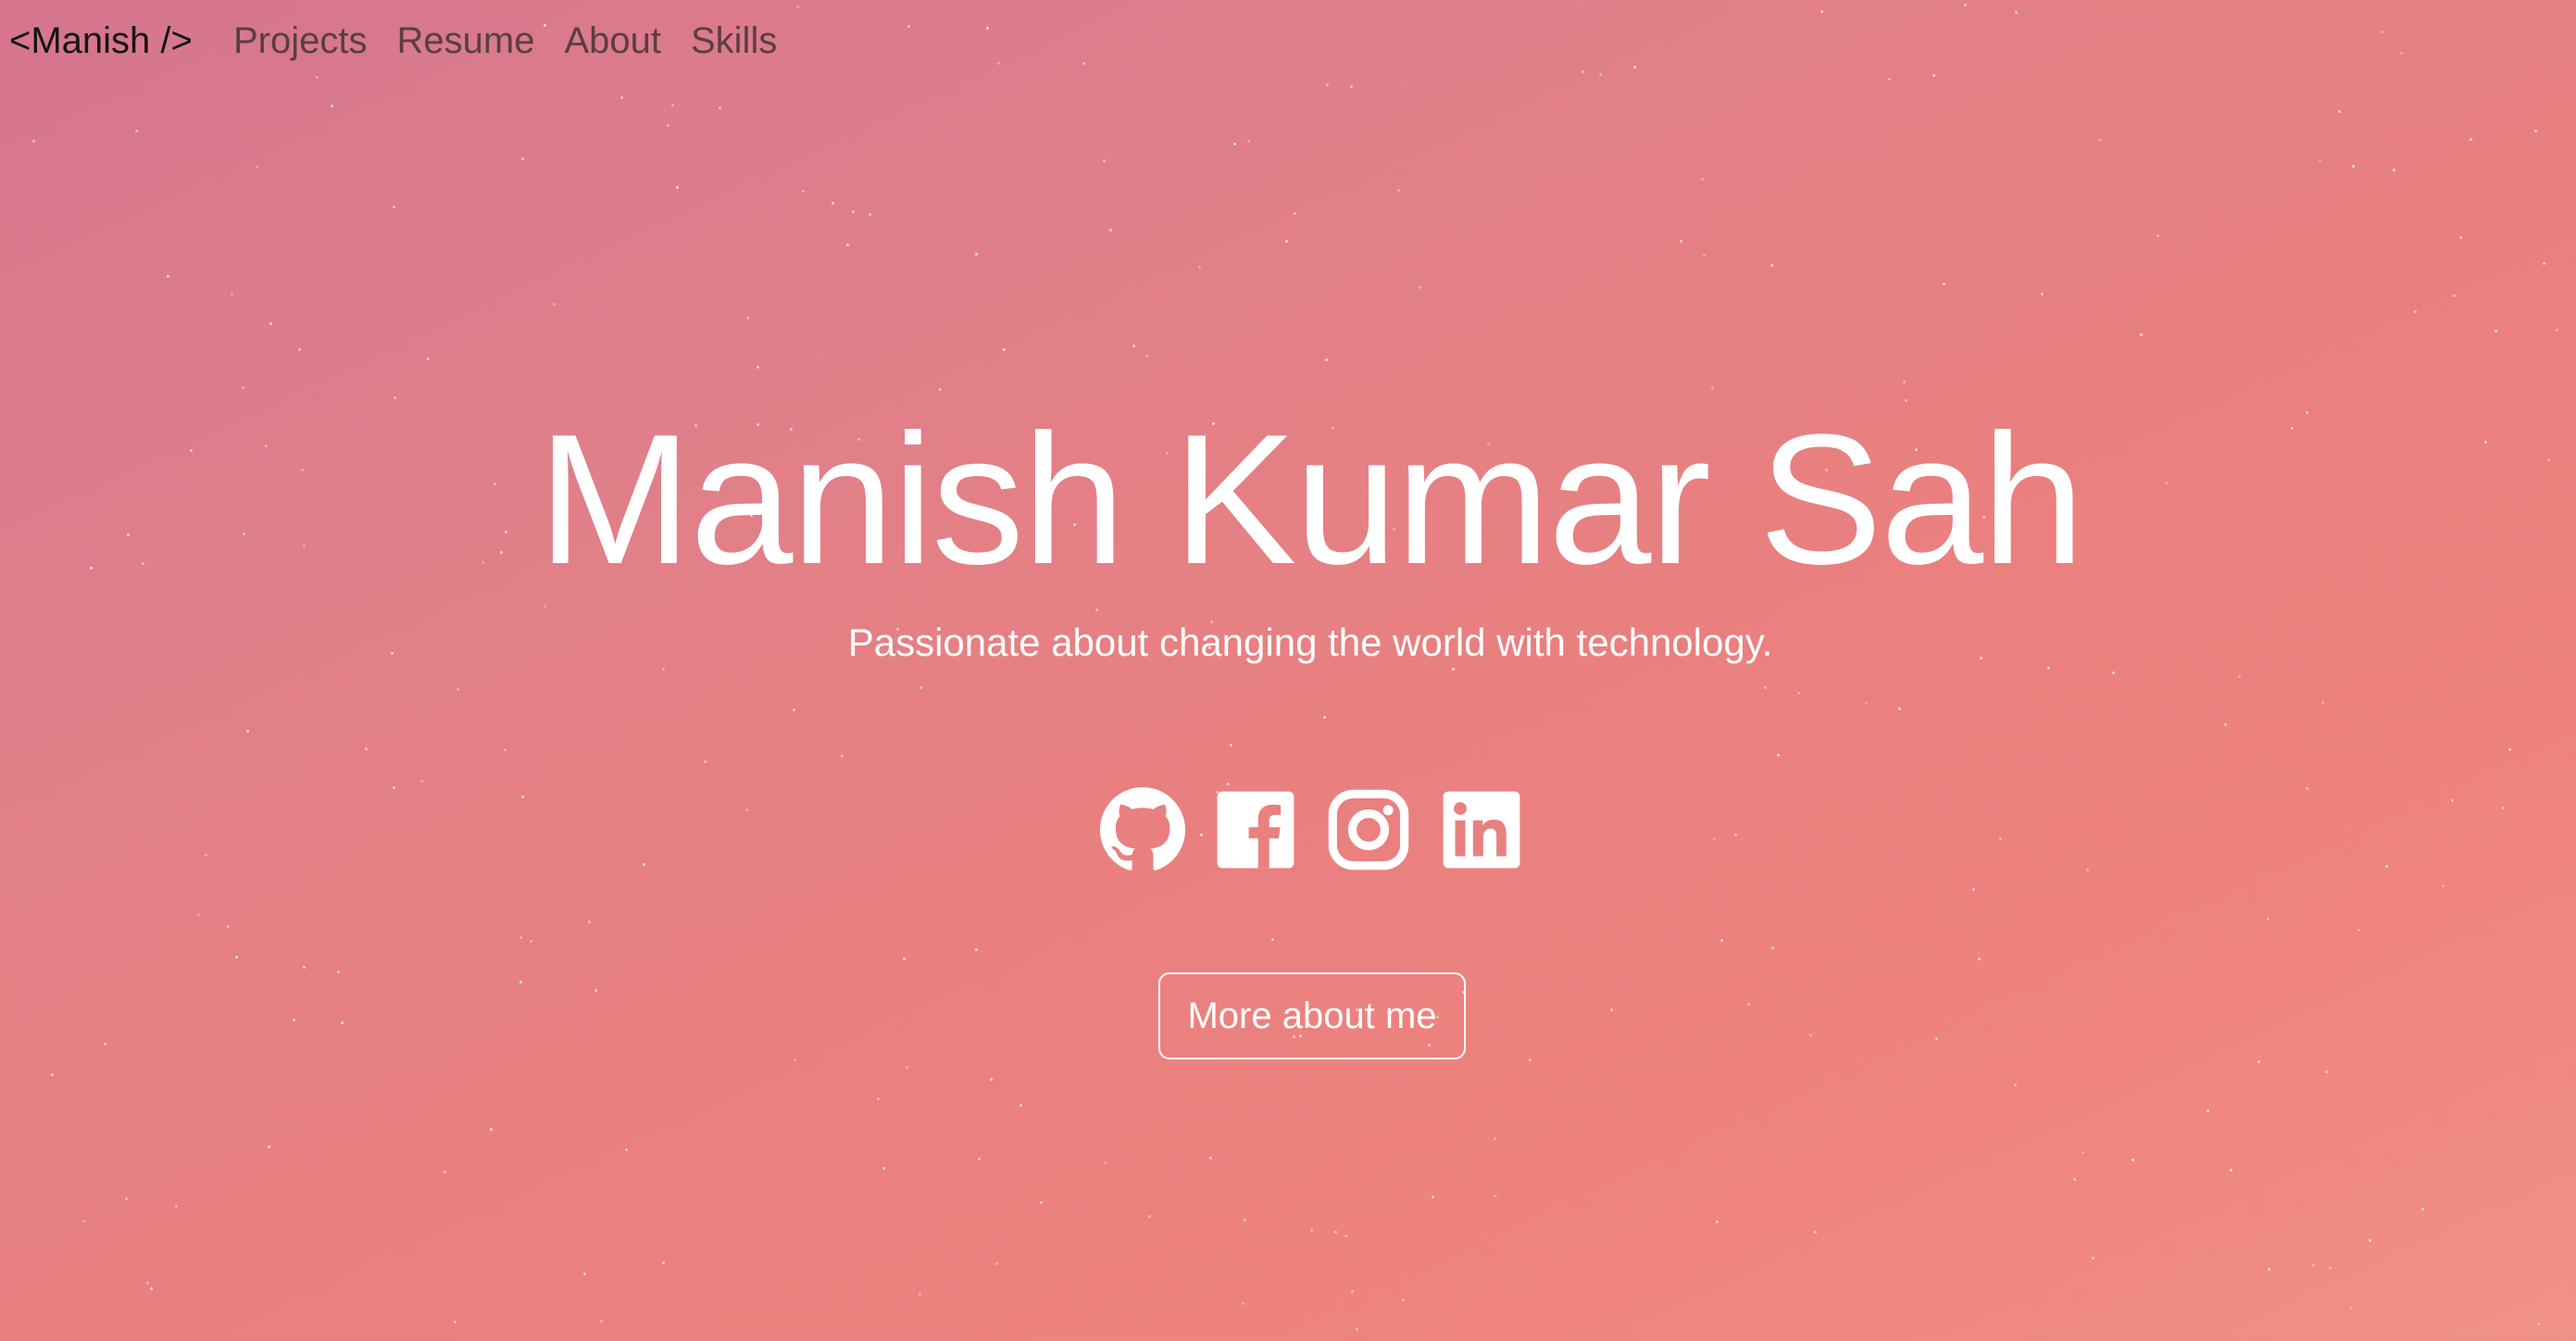  I want to click on github-icon, so click(1142, 829).